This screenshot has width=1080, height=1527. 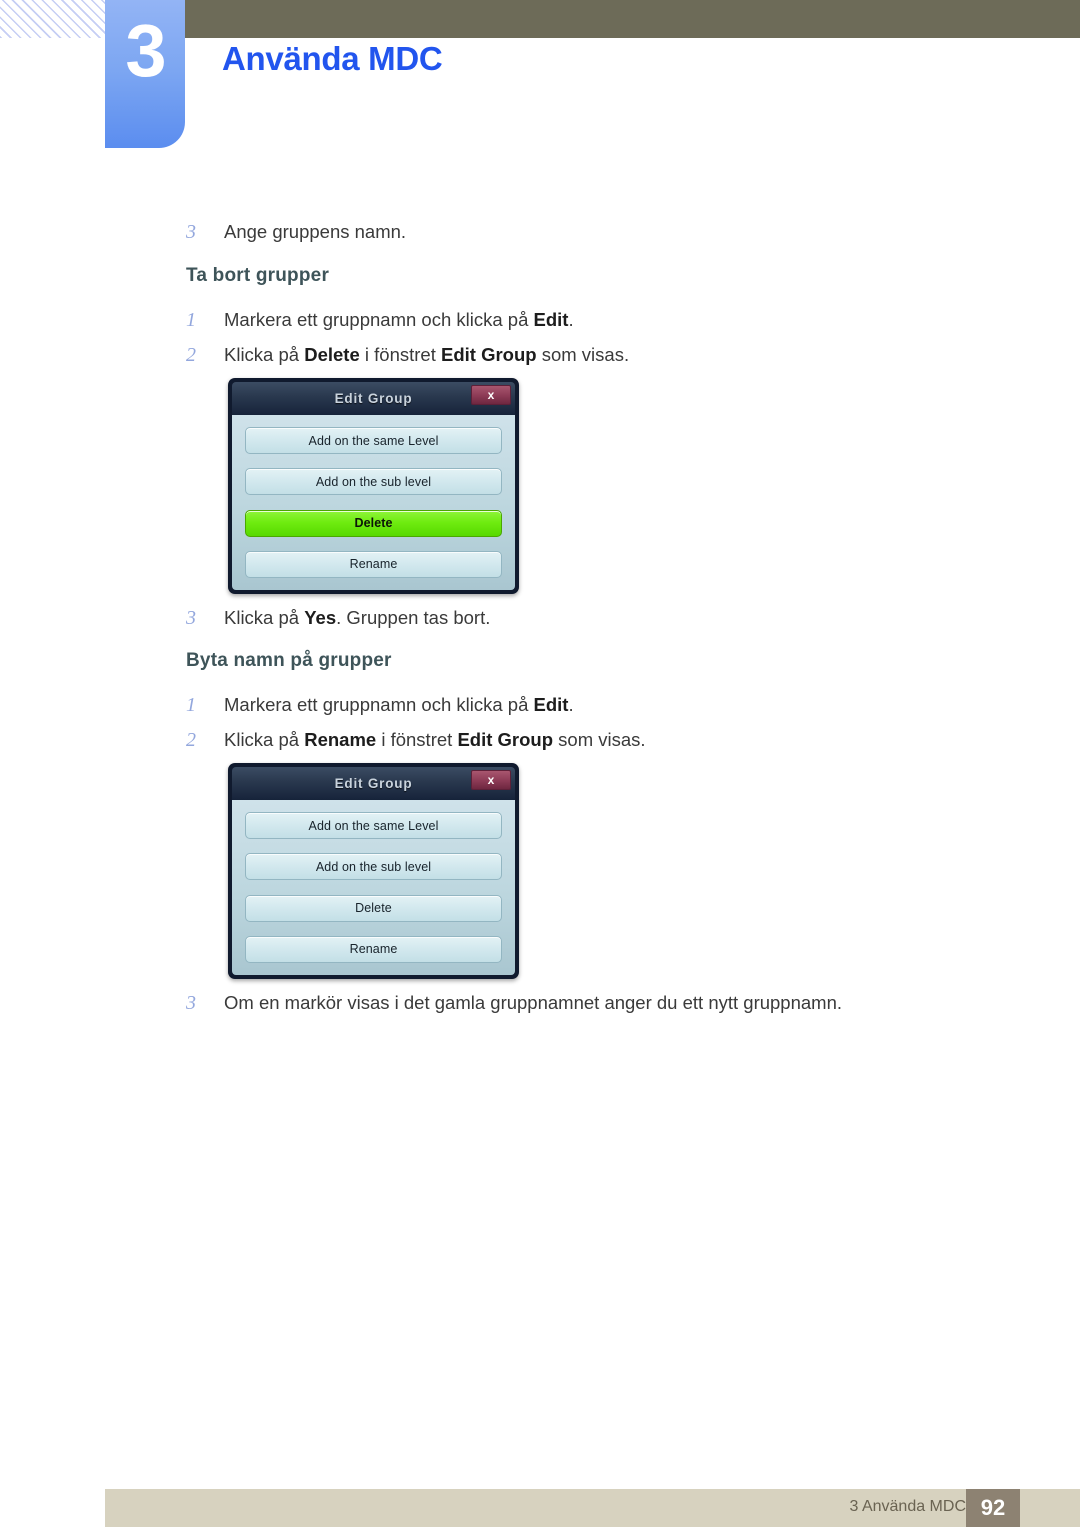 I want to click on page-footer: 3 Använda MDC 92, so click(x=592, y=1508).